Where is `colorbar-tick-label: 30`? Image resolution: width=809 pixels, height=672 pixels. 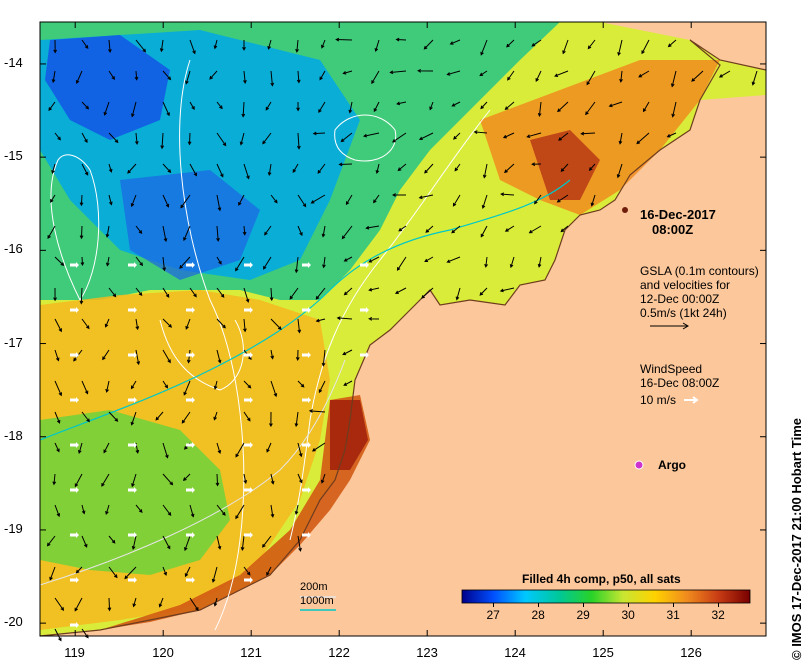 colorbar-tick-label: 30 is located at coordinates (628, 615).